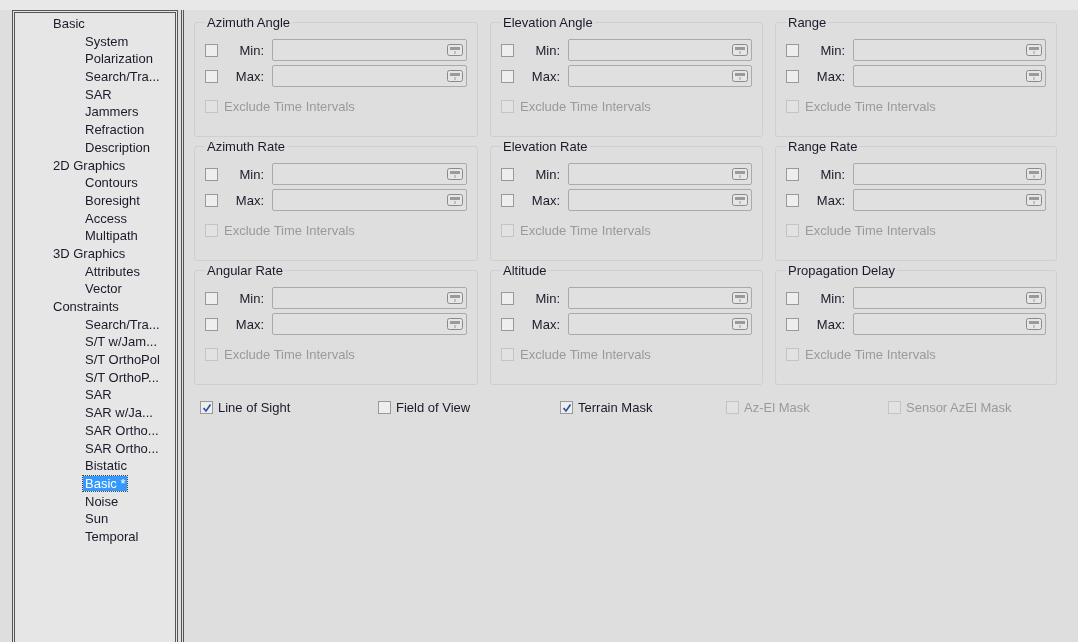 The image size is (1078, 642). I want to click on tree-item: Attributes, so click(112, 271).